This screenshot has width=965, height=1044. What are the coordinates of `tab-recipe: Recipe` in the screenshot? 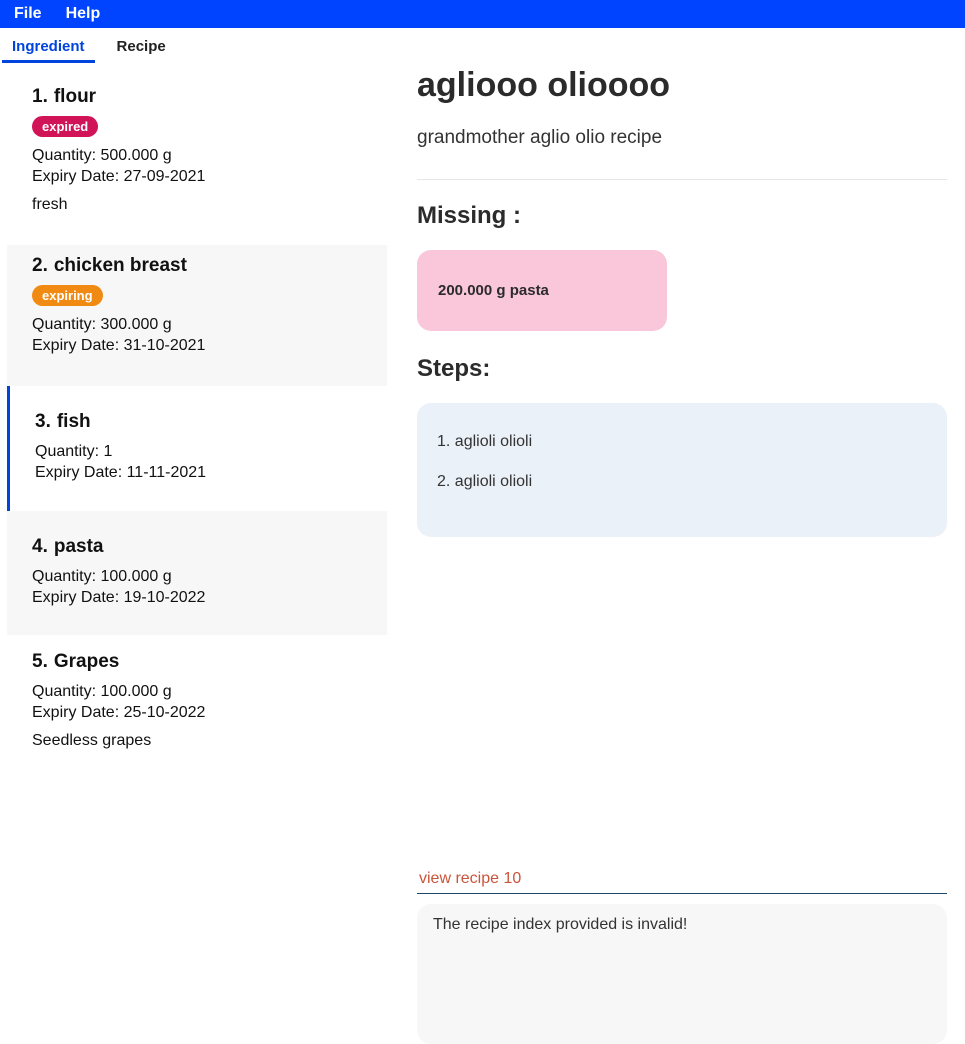 It's located at (141, 48).